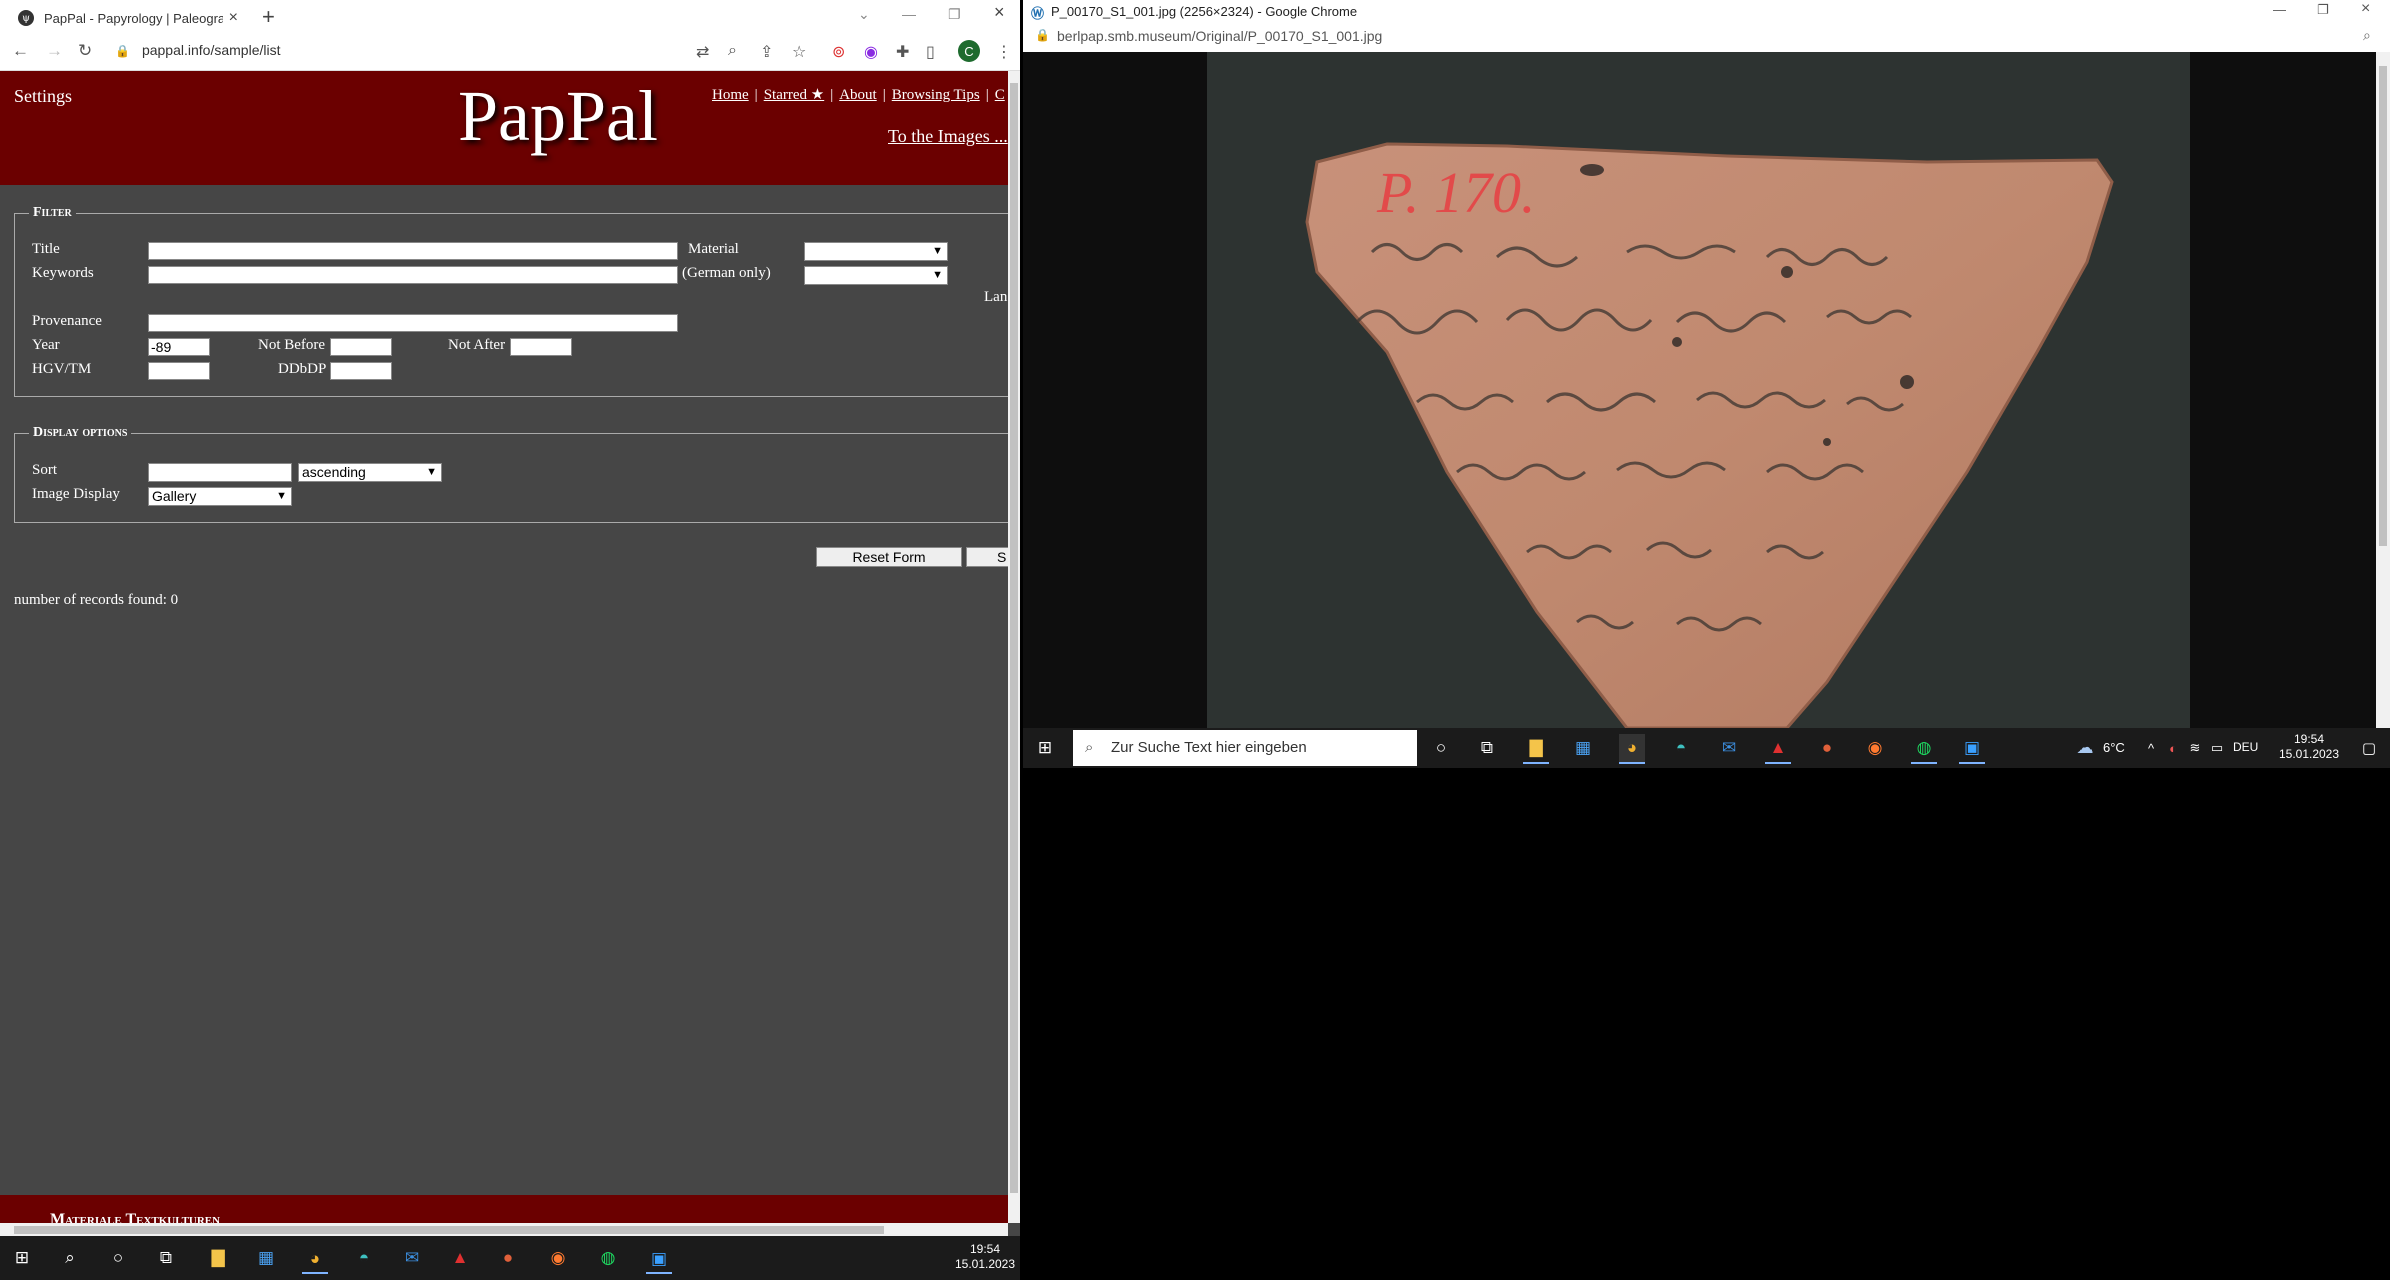 The width and height of the screenshot is (2390, 1280). Describe the element at coordinates (85, 51) in the screenshot. I see `reload-icon: ↻` at that location.